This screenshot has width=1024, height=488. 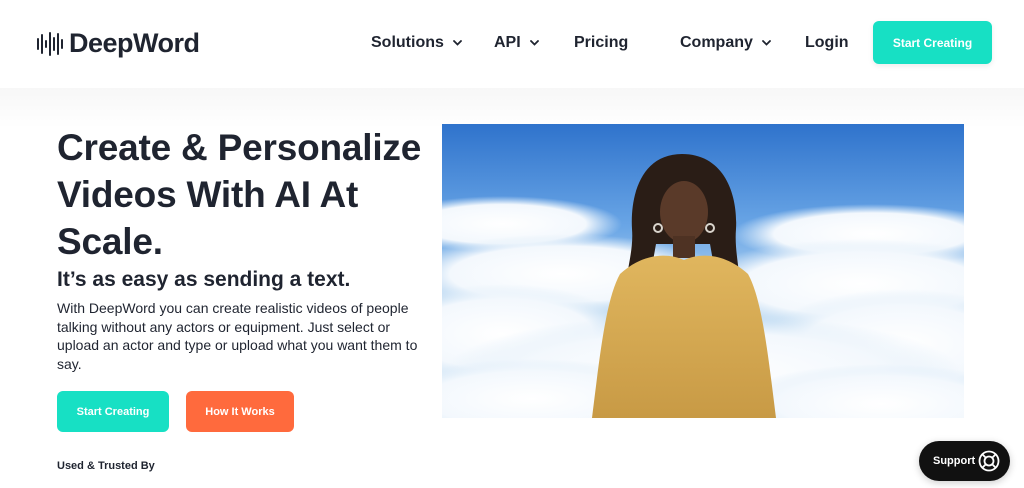 What do you see at coordinates (106, 466) in the screenshot?
I see `trusted-by-label: Used & Trusted By` at bounding box center [106, 466].